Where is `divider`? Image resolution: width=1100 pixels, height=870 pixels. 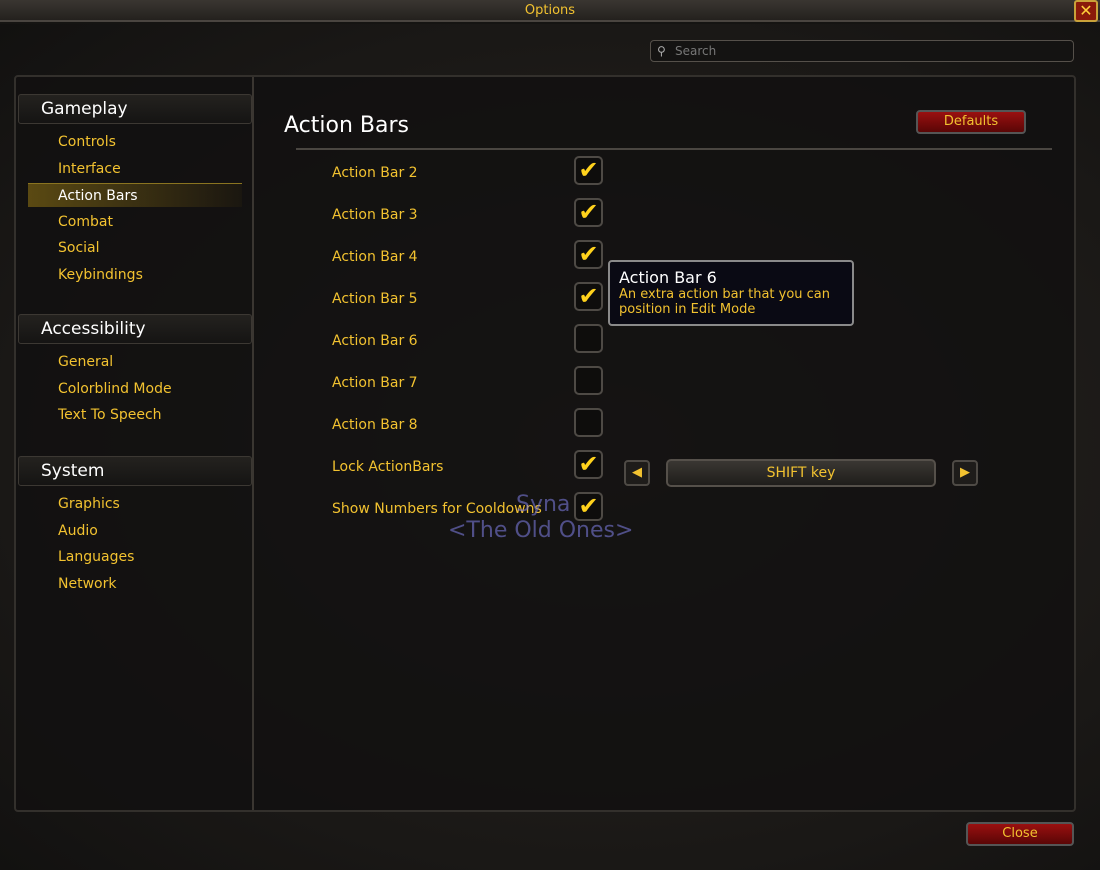 divider is located at coordinates (674, 149).